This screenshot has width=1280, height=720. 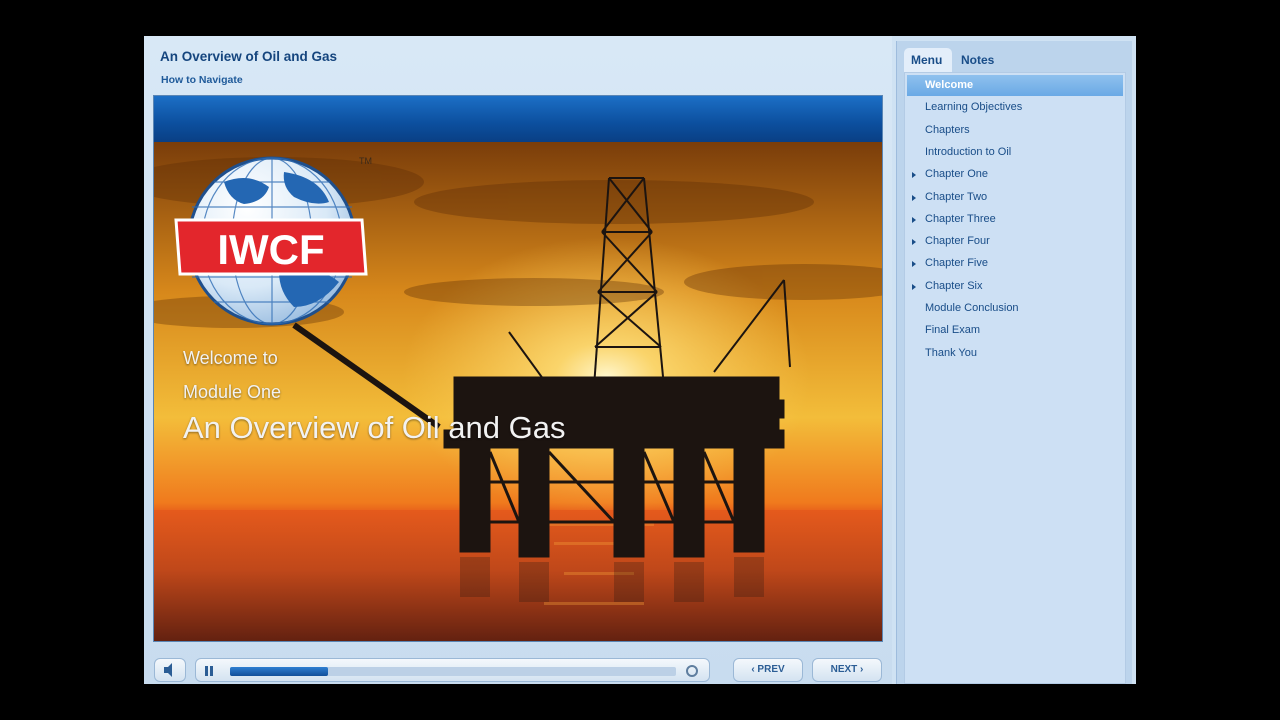 What do you see at coordinates (1015, 152) in the screenshot?
I see `menu-item: Introduction to Oil` at bounding box center [1015, 152].